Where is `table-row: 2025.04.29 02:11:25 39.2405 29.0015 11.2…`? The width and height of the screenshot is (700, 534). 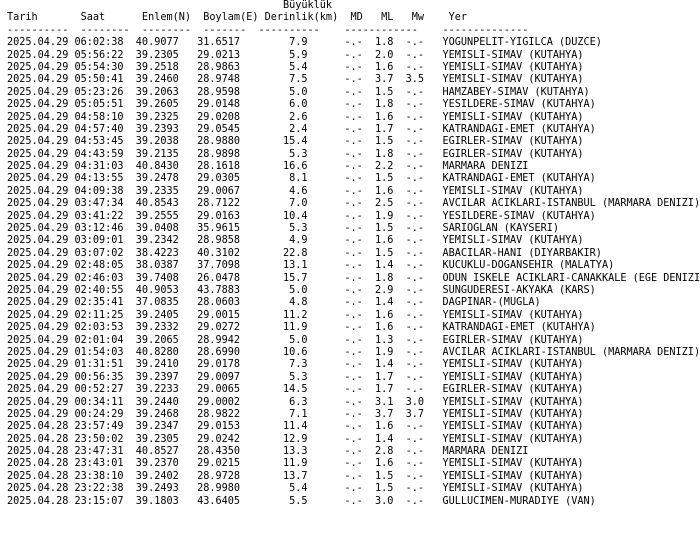 table-row: 2025.04.29 02:11:25 39.2405 29.0015 11.2… is located at coordinates (295, 315).